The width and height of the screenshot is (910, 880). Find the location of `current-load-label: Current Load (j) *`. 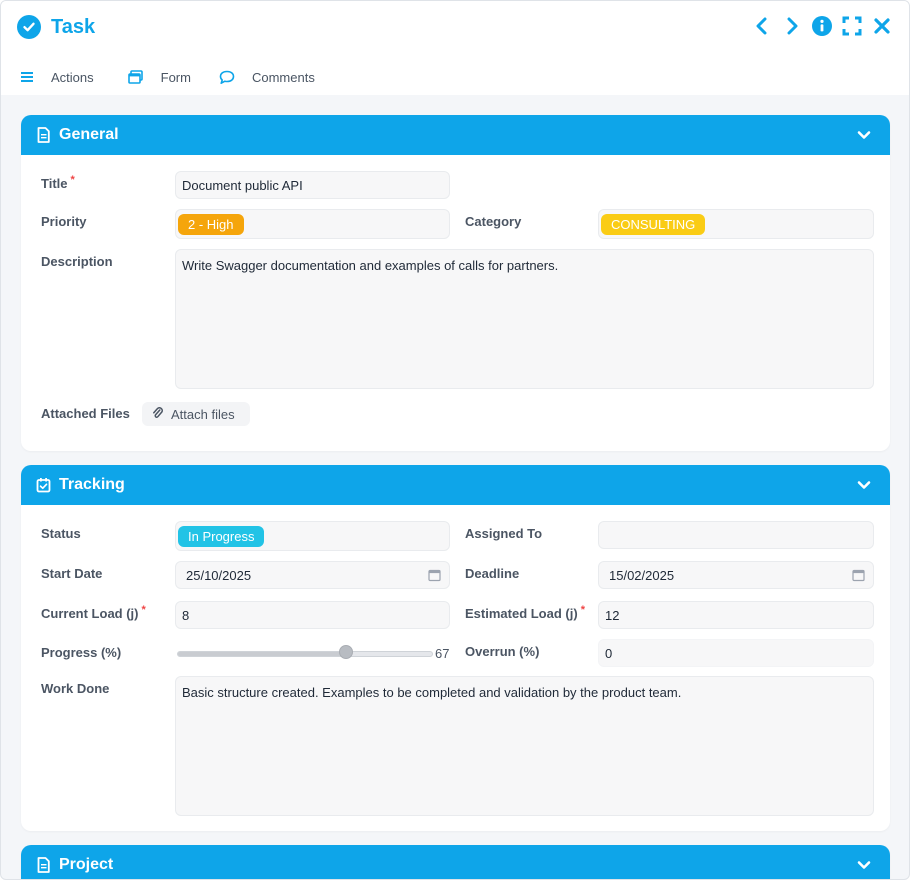

current-load-label: Current Load (j) * is located at coordinates (93, 612).